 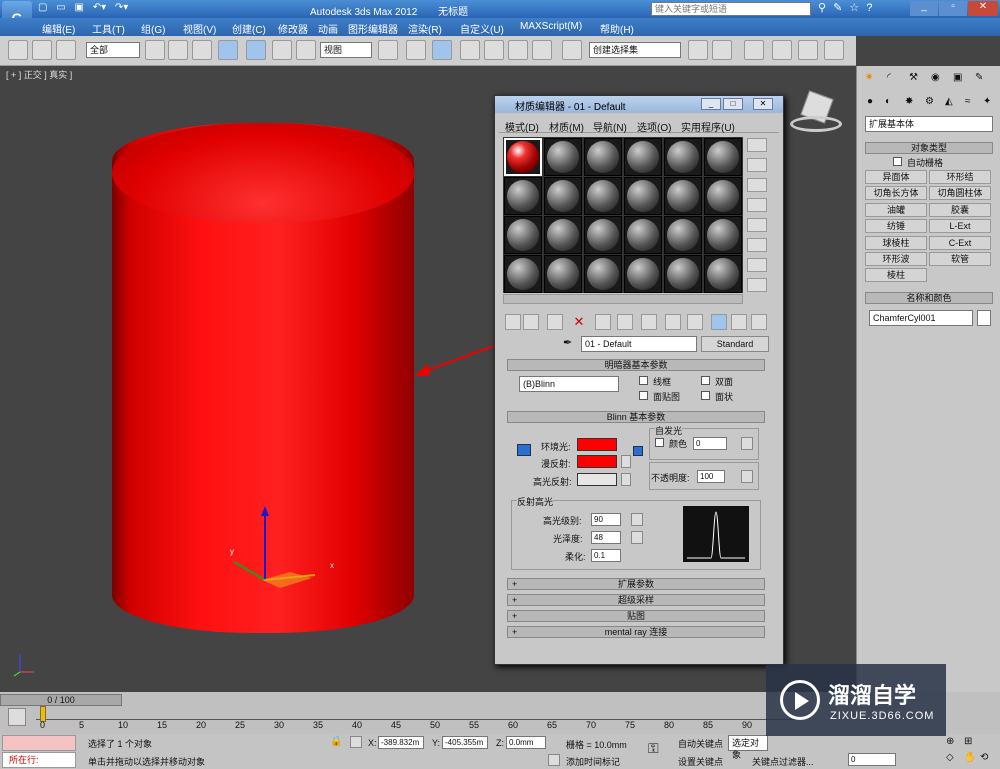 What do you see at coordinates (896, 275) in the screenshot?
I see `prism-button: 棱柱` at bounding box center [896, 275].